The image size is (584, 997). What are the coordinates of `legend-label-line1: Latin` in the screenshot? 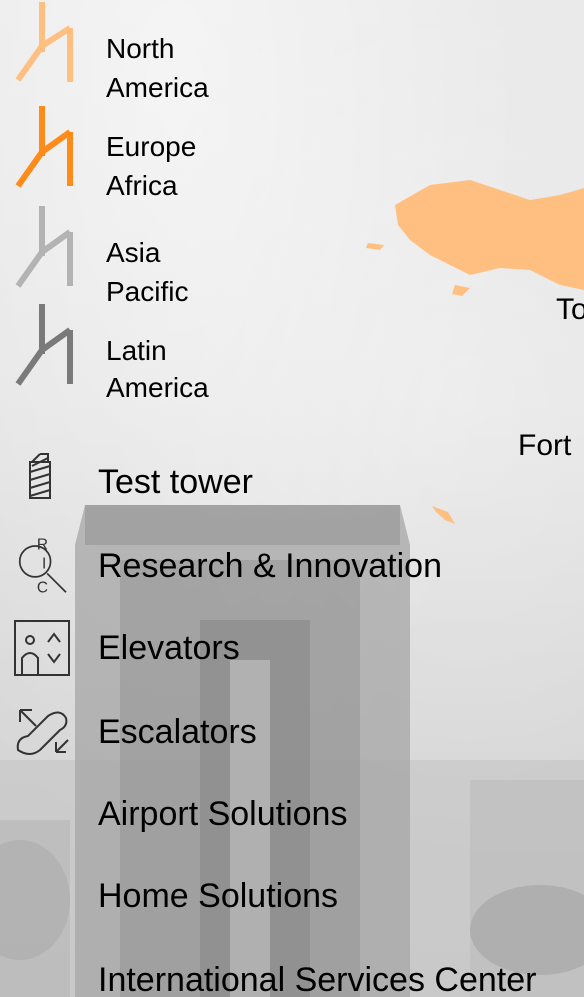 It's located at (136, 350).